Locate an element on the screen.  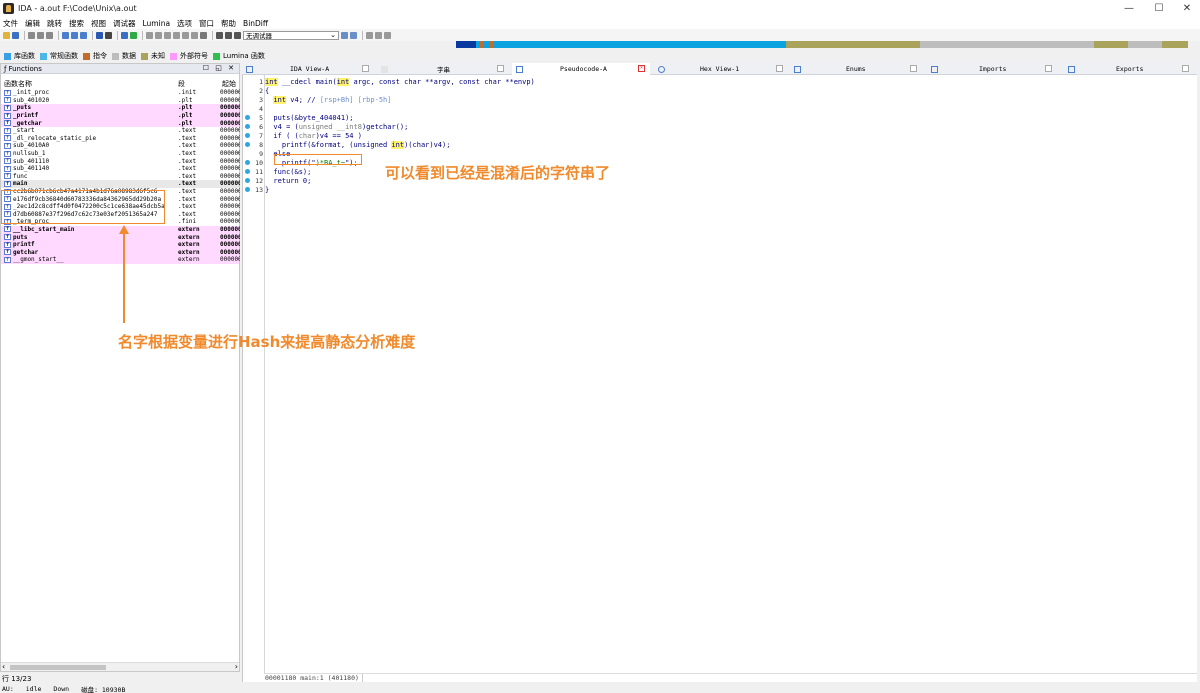
stop-icon is located at coordinates (237, 35).